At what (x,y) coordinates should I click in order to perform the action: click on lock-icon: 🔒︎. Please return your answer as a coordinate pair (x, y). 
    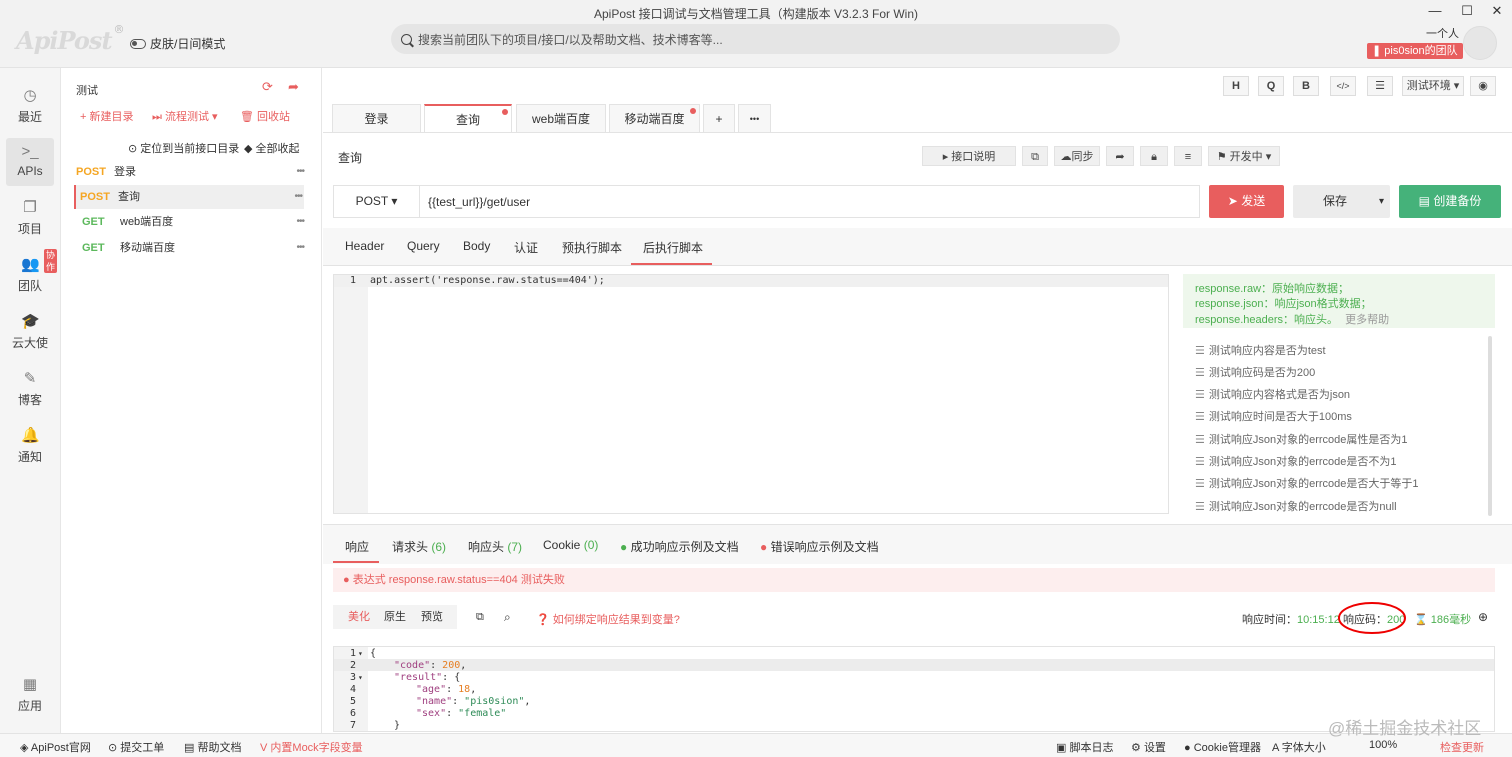
    Looking at the image, I should click on (1154, 156).